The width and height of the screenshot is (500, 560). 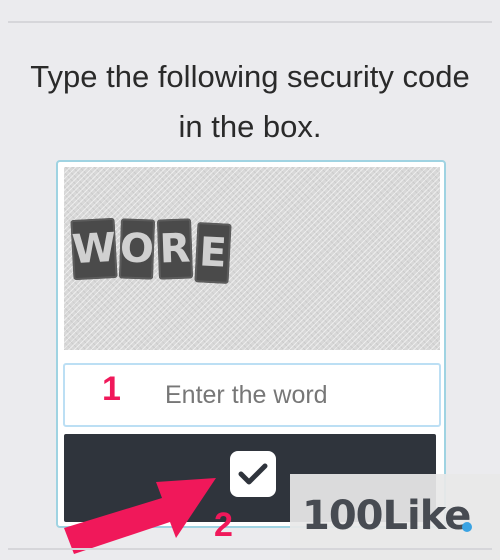 What do you see at coordinates (213, 253) in the screenshot?
I see `captcha-letter: E` at bounding box center [213, 253].